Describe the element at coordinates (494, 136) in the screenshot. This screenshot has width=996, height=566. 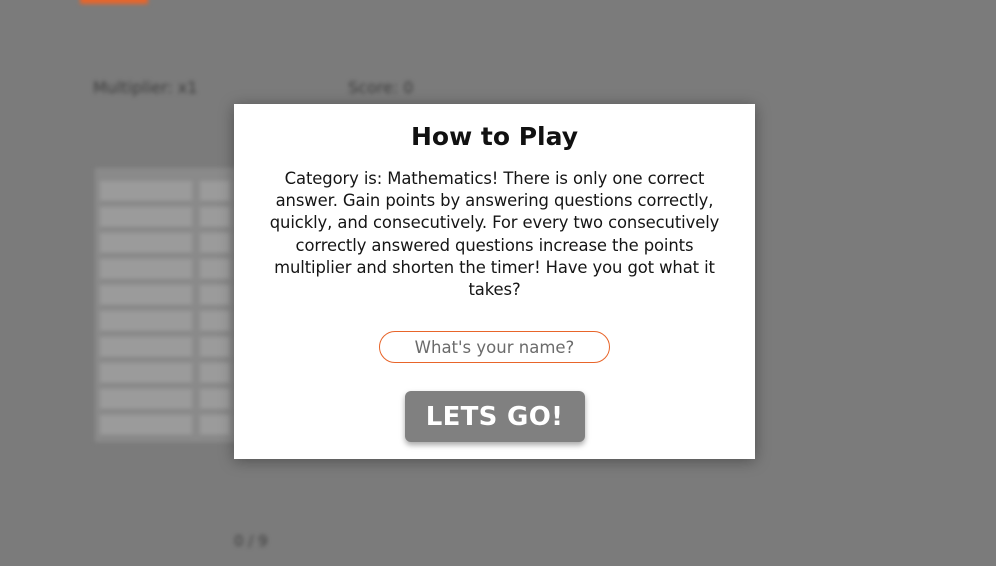
I see `modal-title: How to Play` at that location.